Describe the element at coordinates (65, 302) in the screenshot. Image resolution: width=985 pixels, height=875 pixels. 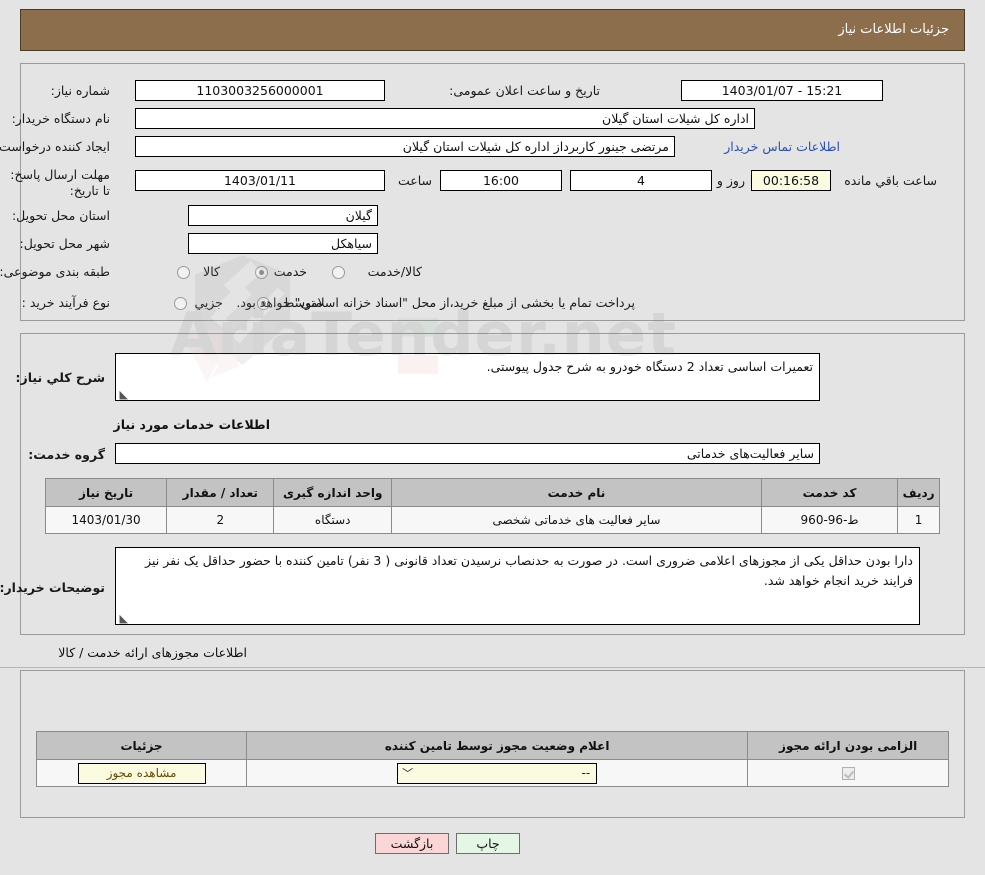
I see `purchase-process-label: نوع فرآیند خرید :` at that location.